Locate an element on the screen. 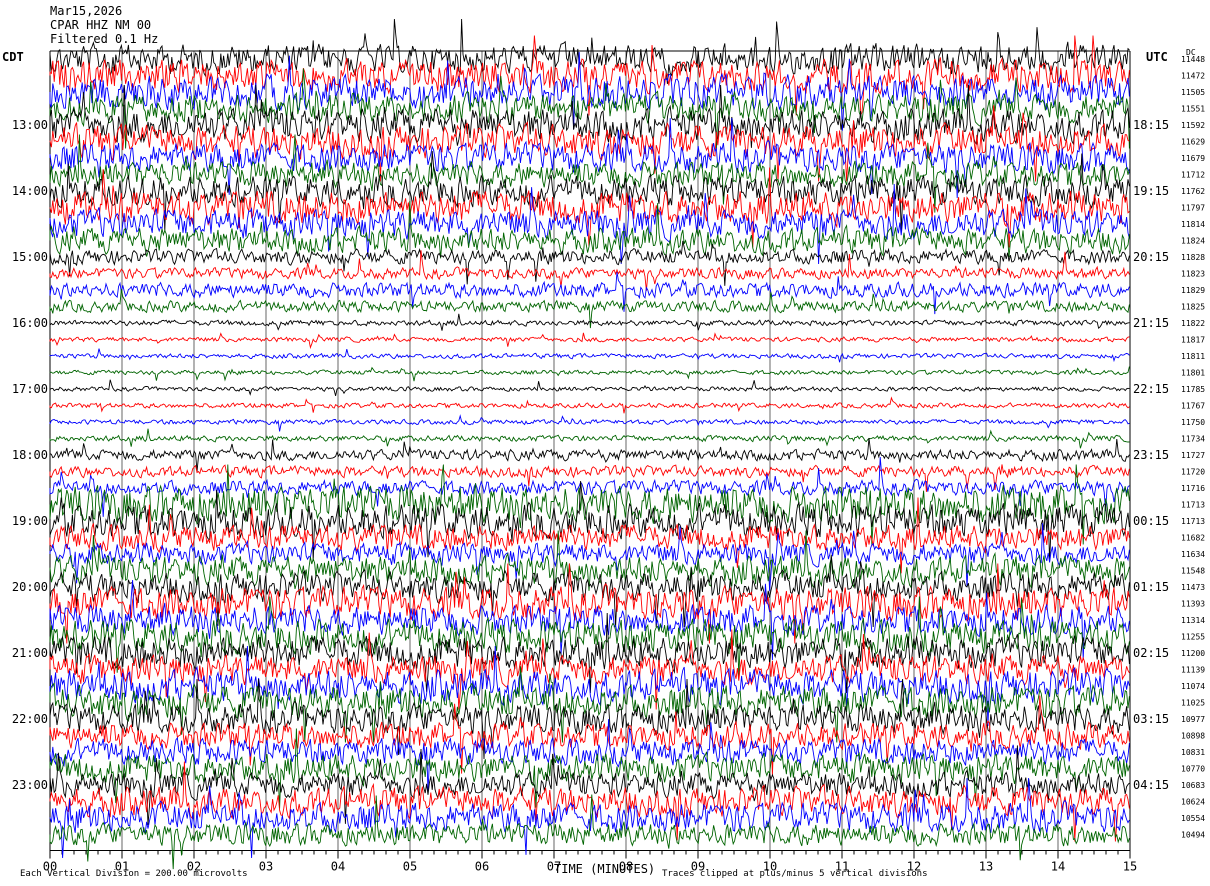  dc-offset-label: 11829 is located at coordinates (1193, 290).